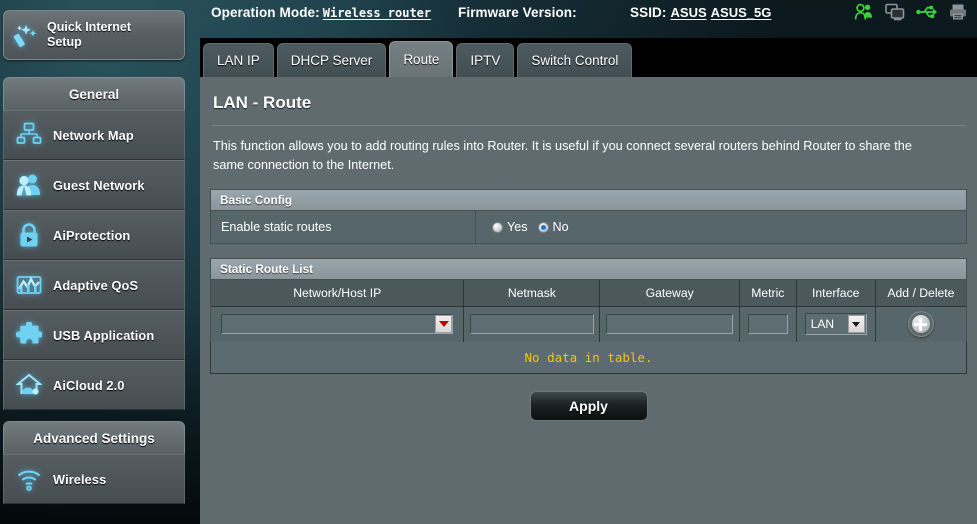 This screenshot has width=977, height=524. Describe the element at coordinates (80, 479) in the screenshot. I see `sidebar-item-label: Wireless` at that location.